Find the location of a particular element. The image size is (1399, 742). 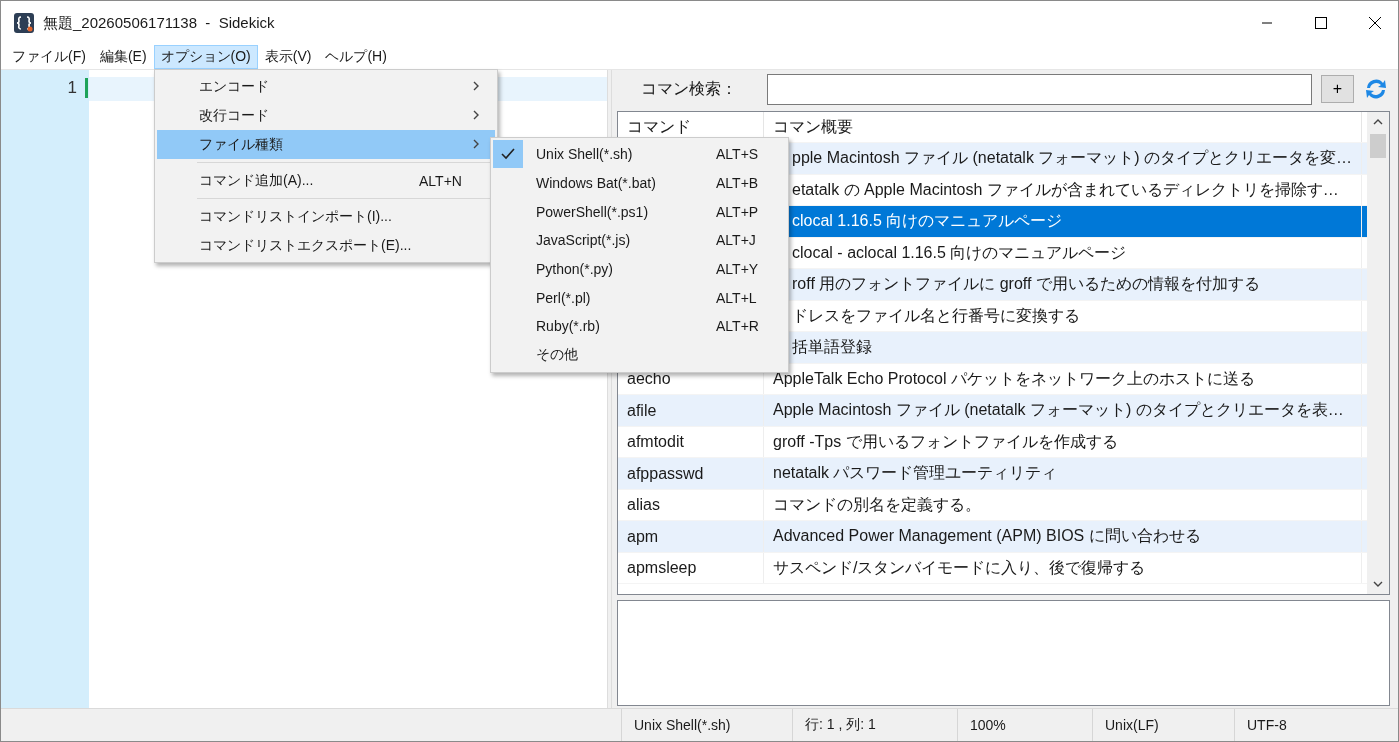

menu-entry: ファイル種類 is located at coordinates (326, 144).